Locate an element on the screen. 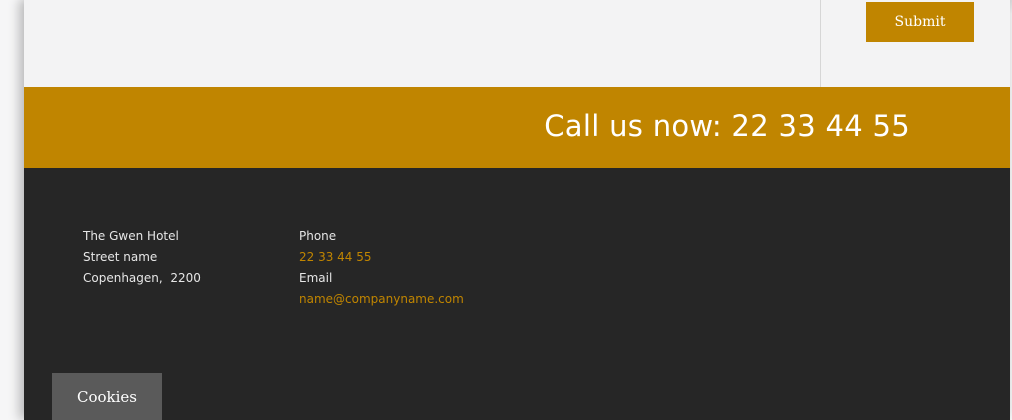 Image resolution: width=1012 pixels, height=420 pixels. email-link: name@companyname.com is located at coordinates (381, 299).